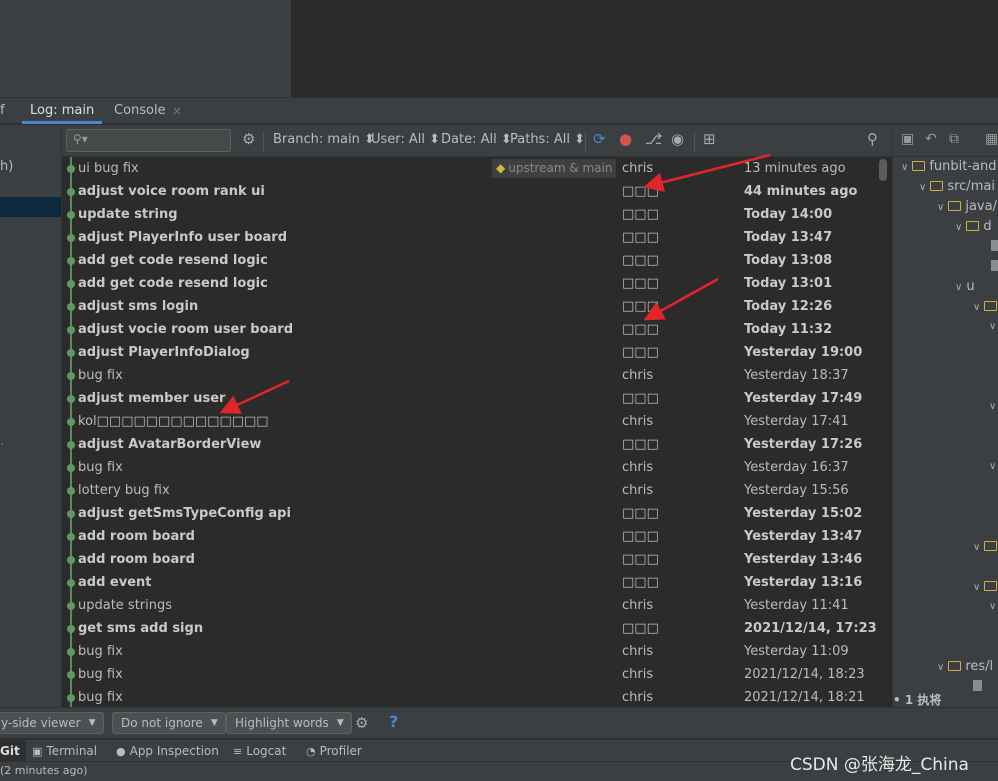 Image resolution: width=998 pixels, height=781 pixels. I want to click on commit-date: Yesterday 19:00, so click(803, 352).